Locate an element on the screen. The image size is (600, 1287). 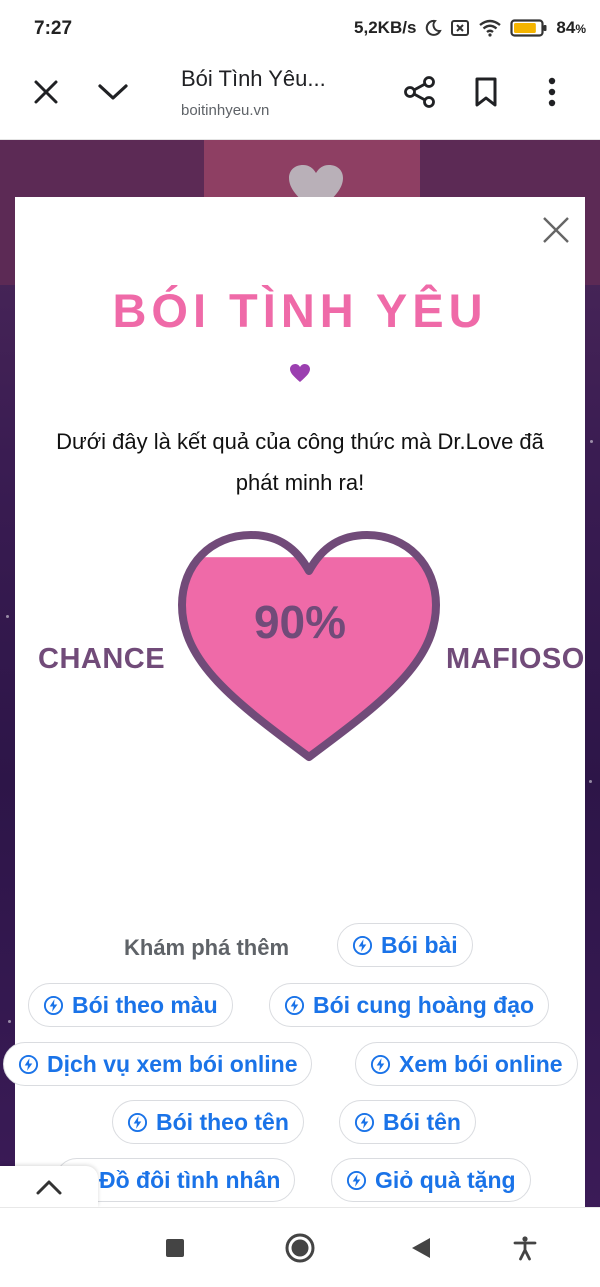
chip-label: Bói bài is located at coordinates (419, 944).